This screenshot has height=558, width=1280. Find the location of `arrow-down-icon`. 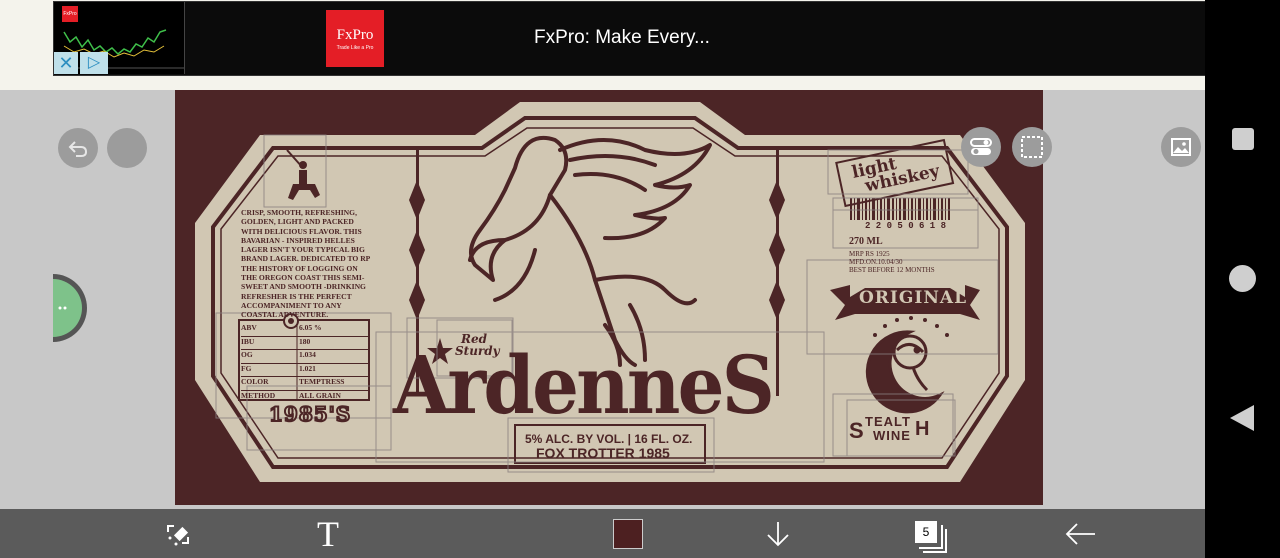

arrow-down-icon is located at coordinates (778, 533).